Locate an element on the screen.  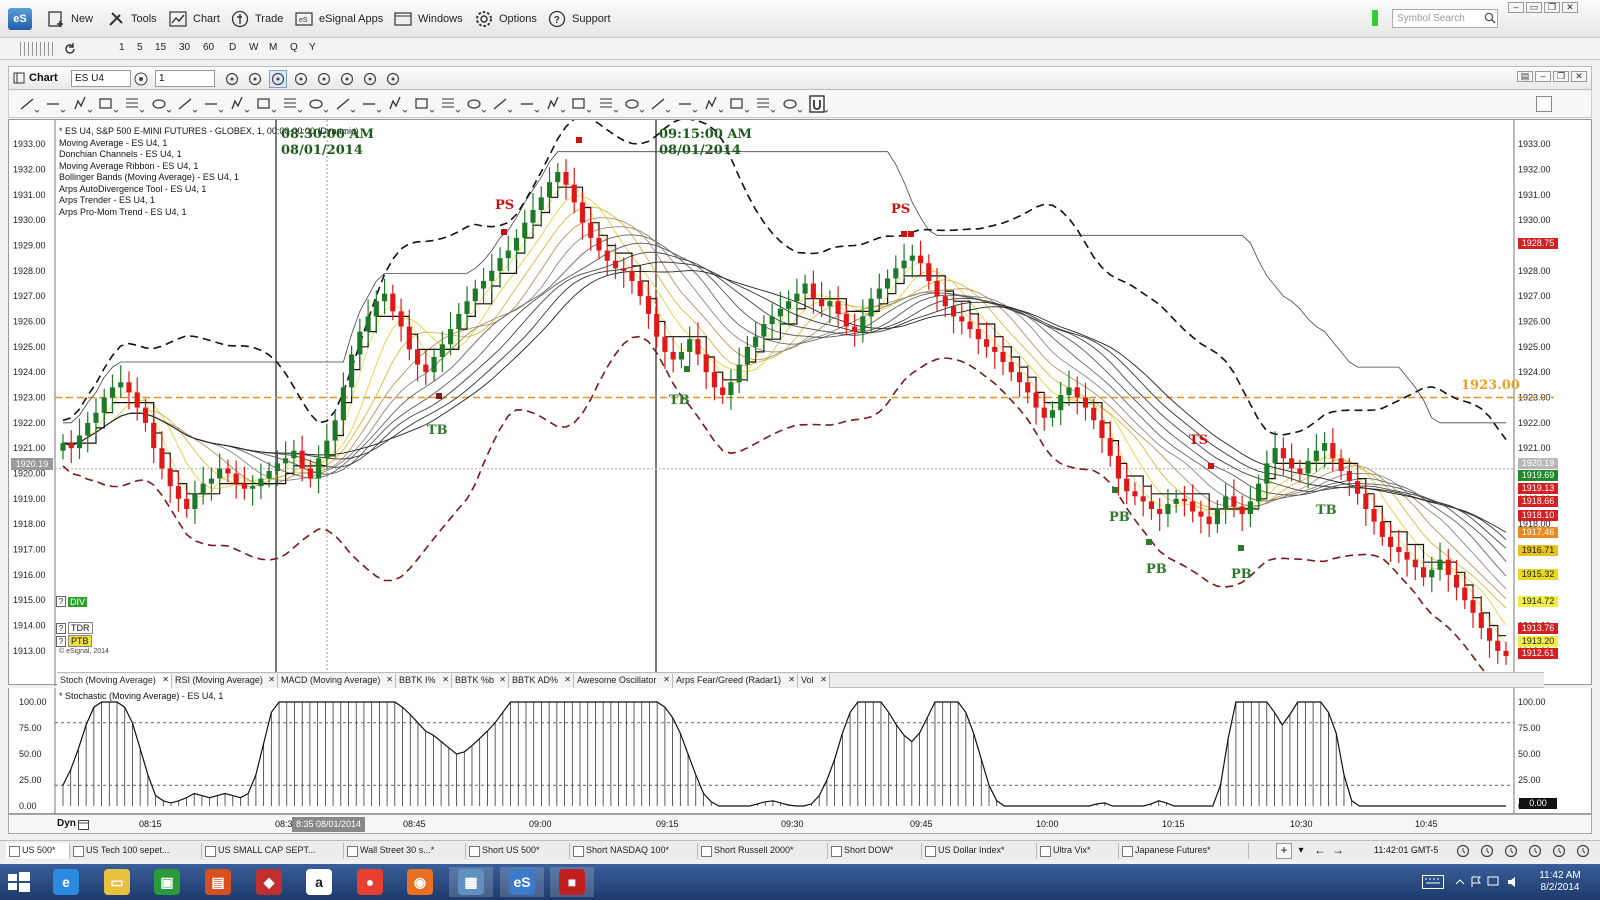
fan-tool-icon is located at coordinates (135, 104).